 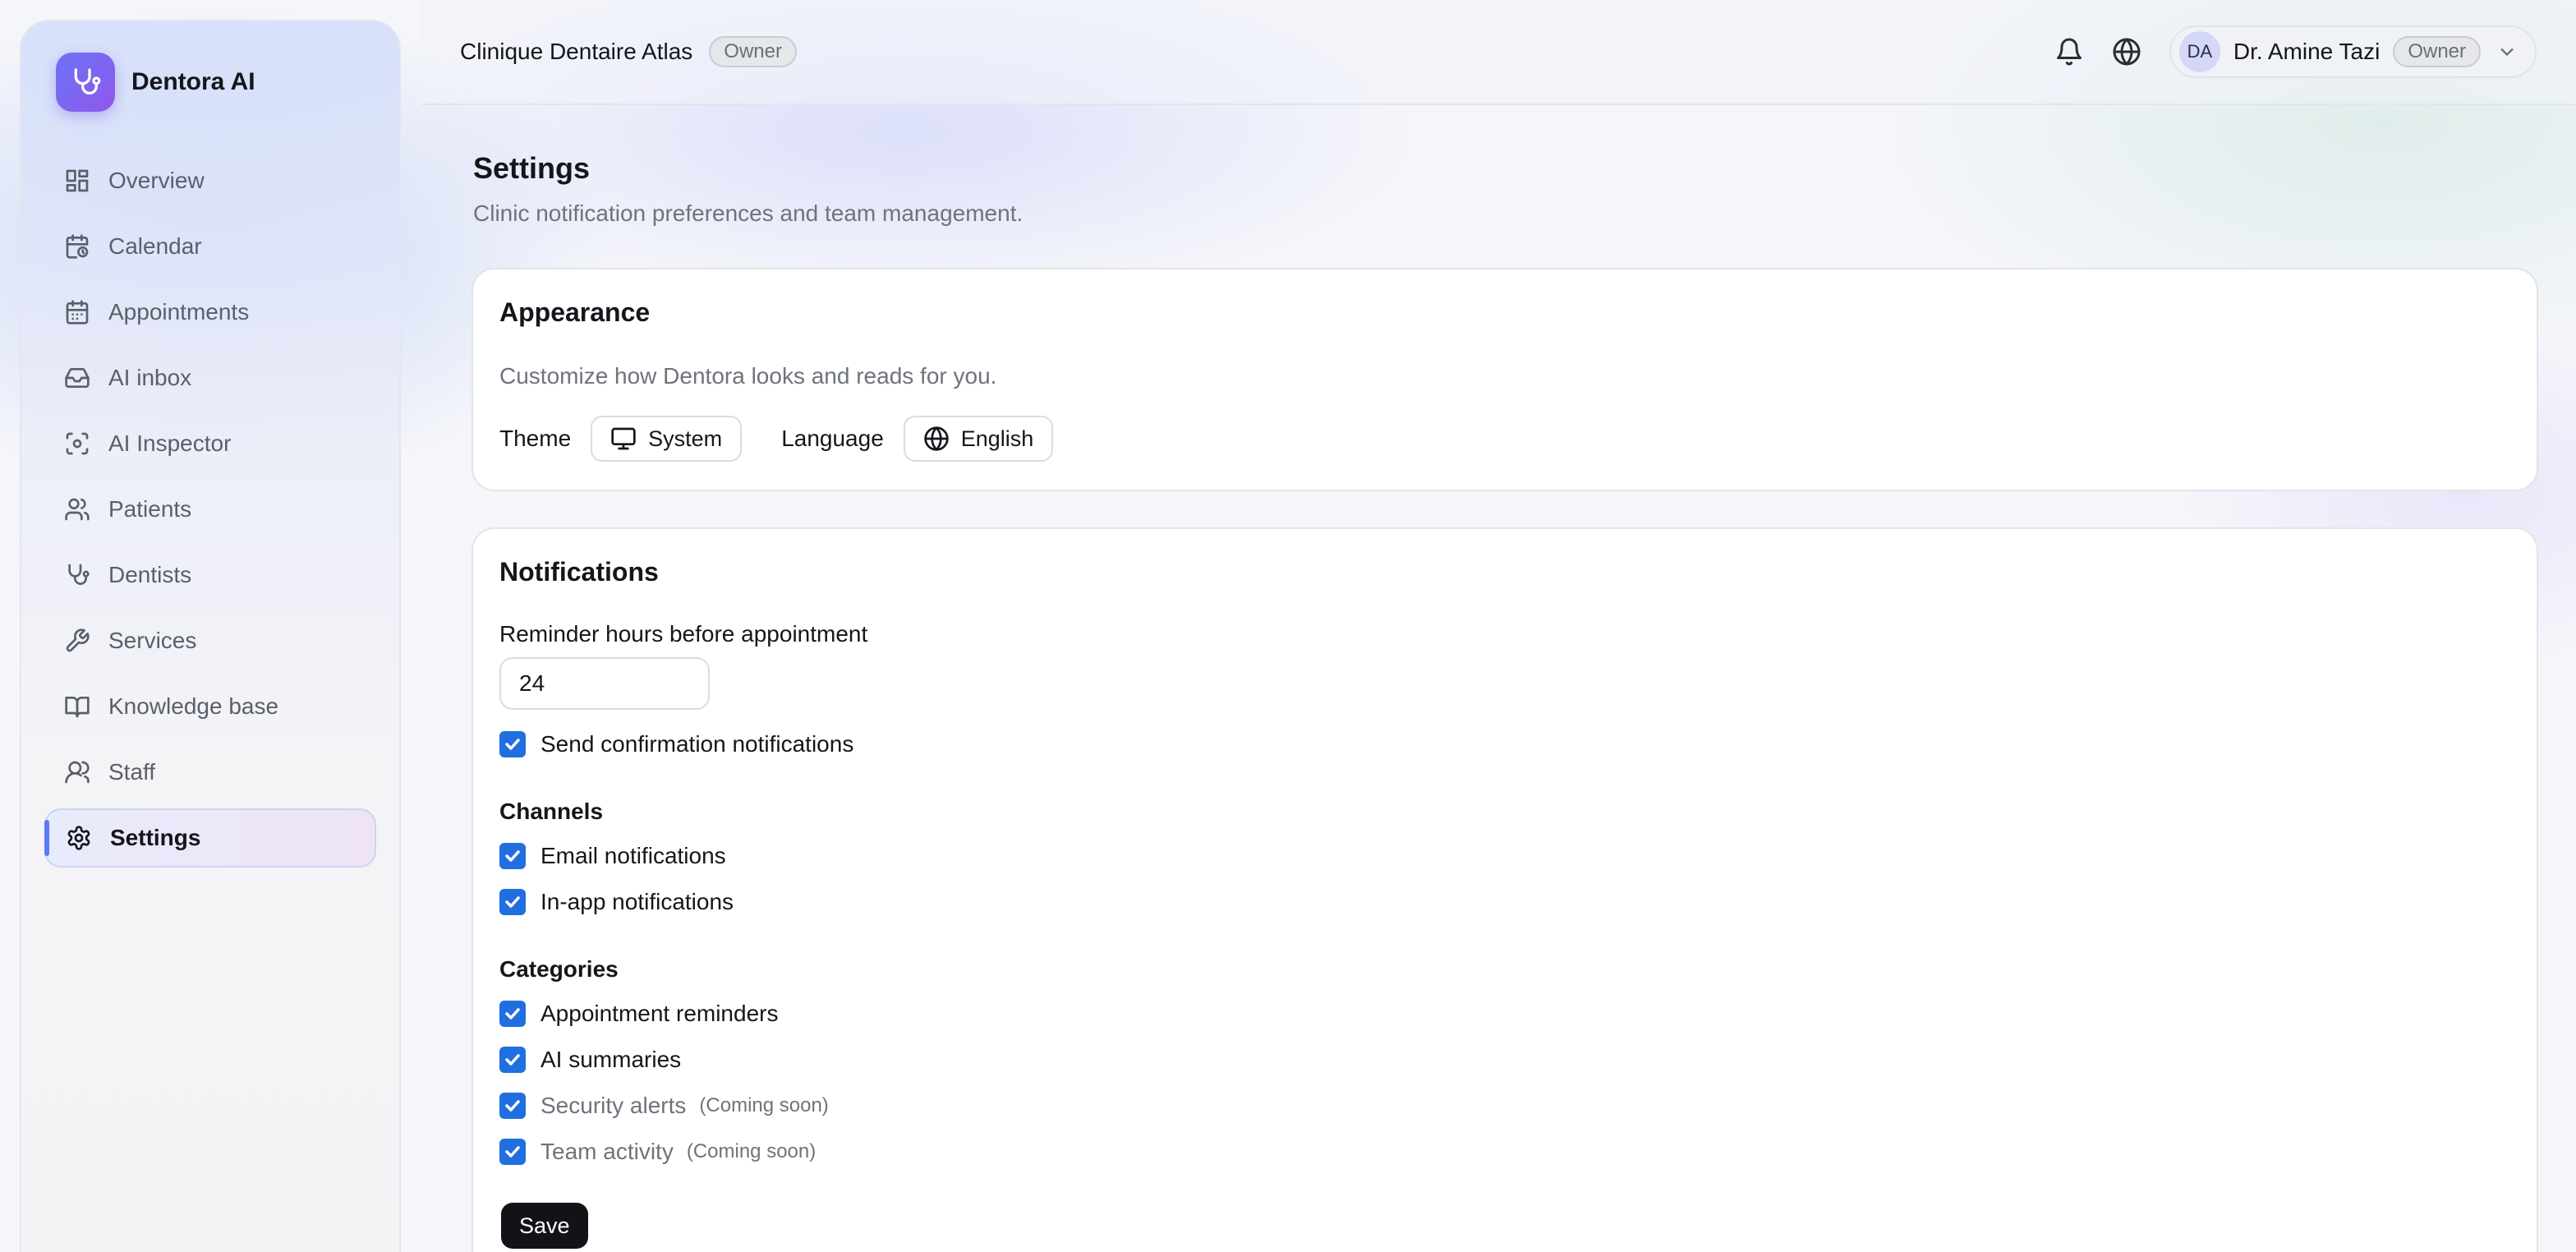 What do you see at coordinates (77, 312) in the screenshot?
I see `calendar-icon` at bounding box center [77, 312].